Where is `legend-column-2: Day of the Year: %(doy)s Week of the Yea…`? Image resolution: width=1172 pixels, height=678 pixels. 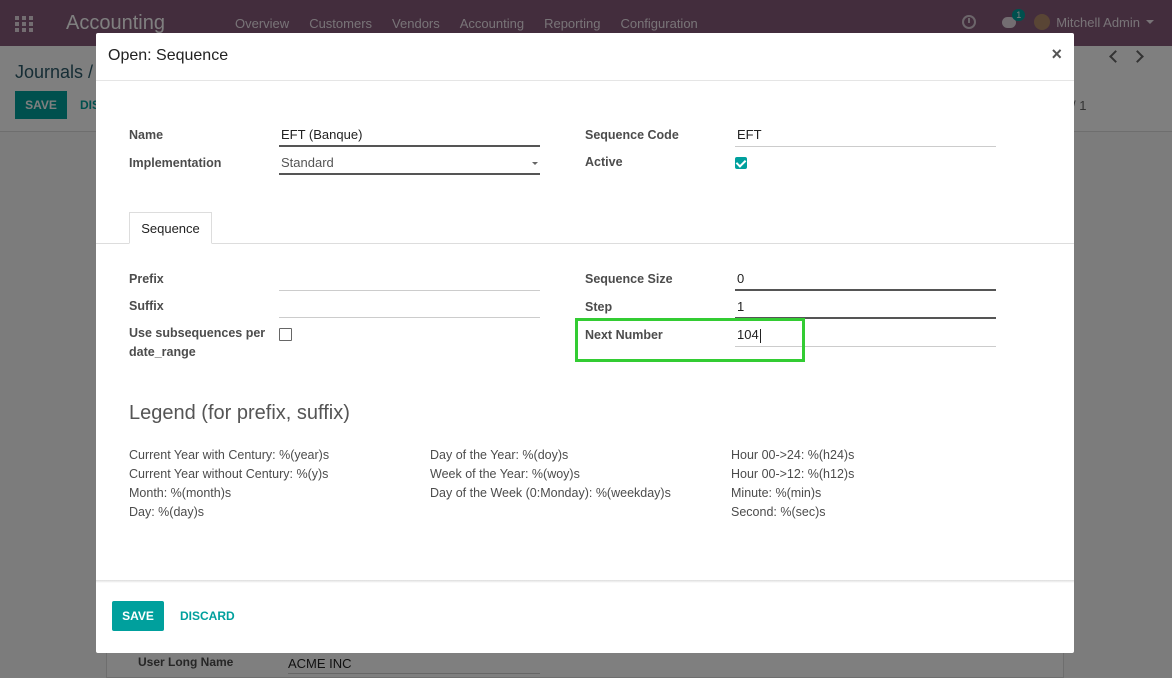 legend-column-2: Day of the Year: %(doy)s Week of the Yea… is located at coordinates (550, 474).